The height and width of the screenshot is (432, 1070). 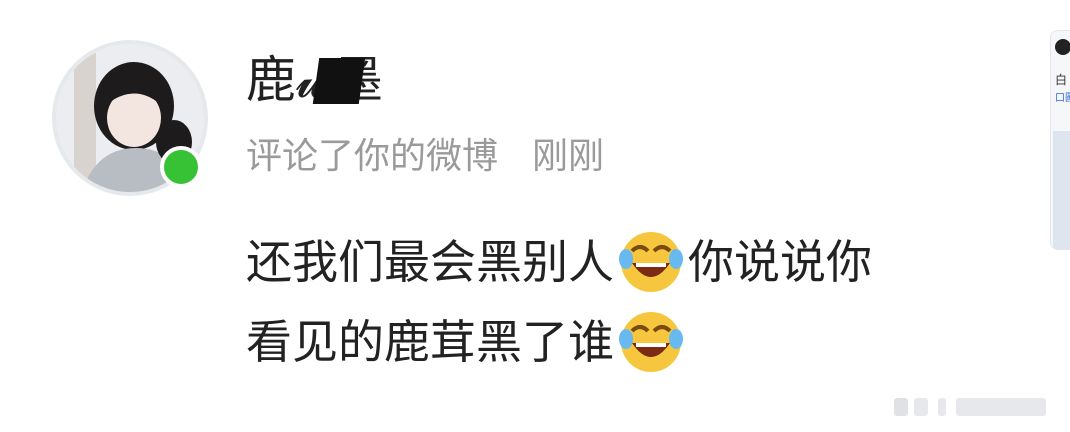 What do you see at coordinates (430, 262) in the screenshot?
I see `comment-text: 还我们最会黑别人` at bounding box center [430, 262].